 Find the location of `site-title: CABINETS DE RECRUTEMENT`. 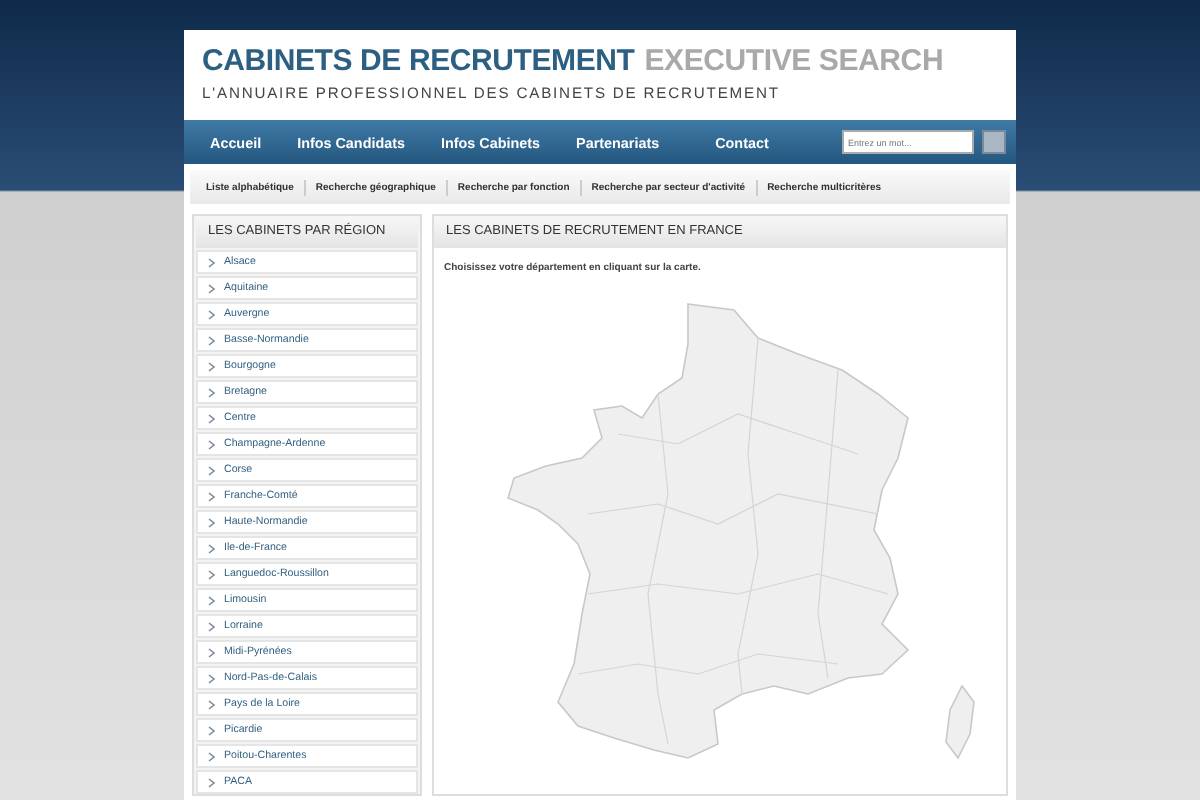

site-title: CABINETS DE RECRUTEMENT is located at coordinates (418, 62).